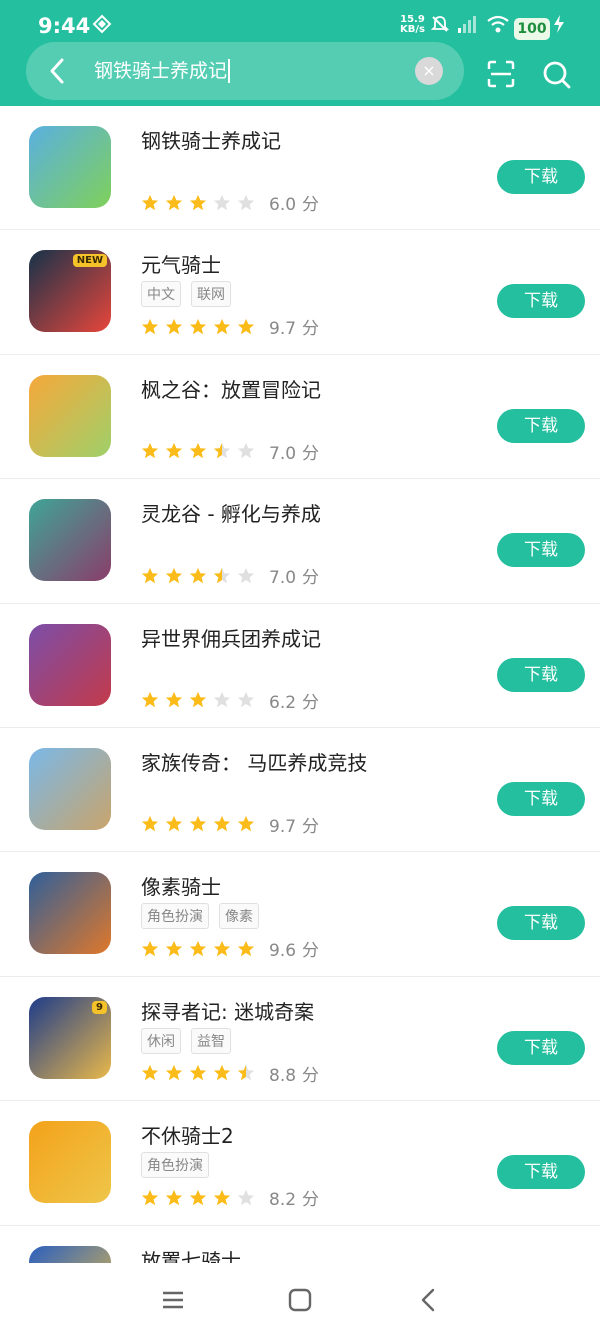 The image size is (600, 1333). Describe the element at coordinates (300, 790) in the screenshot. I see `app-row: 家族传奇： 马匹养成竞技 9.7 分 下载` at that location.